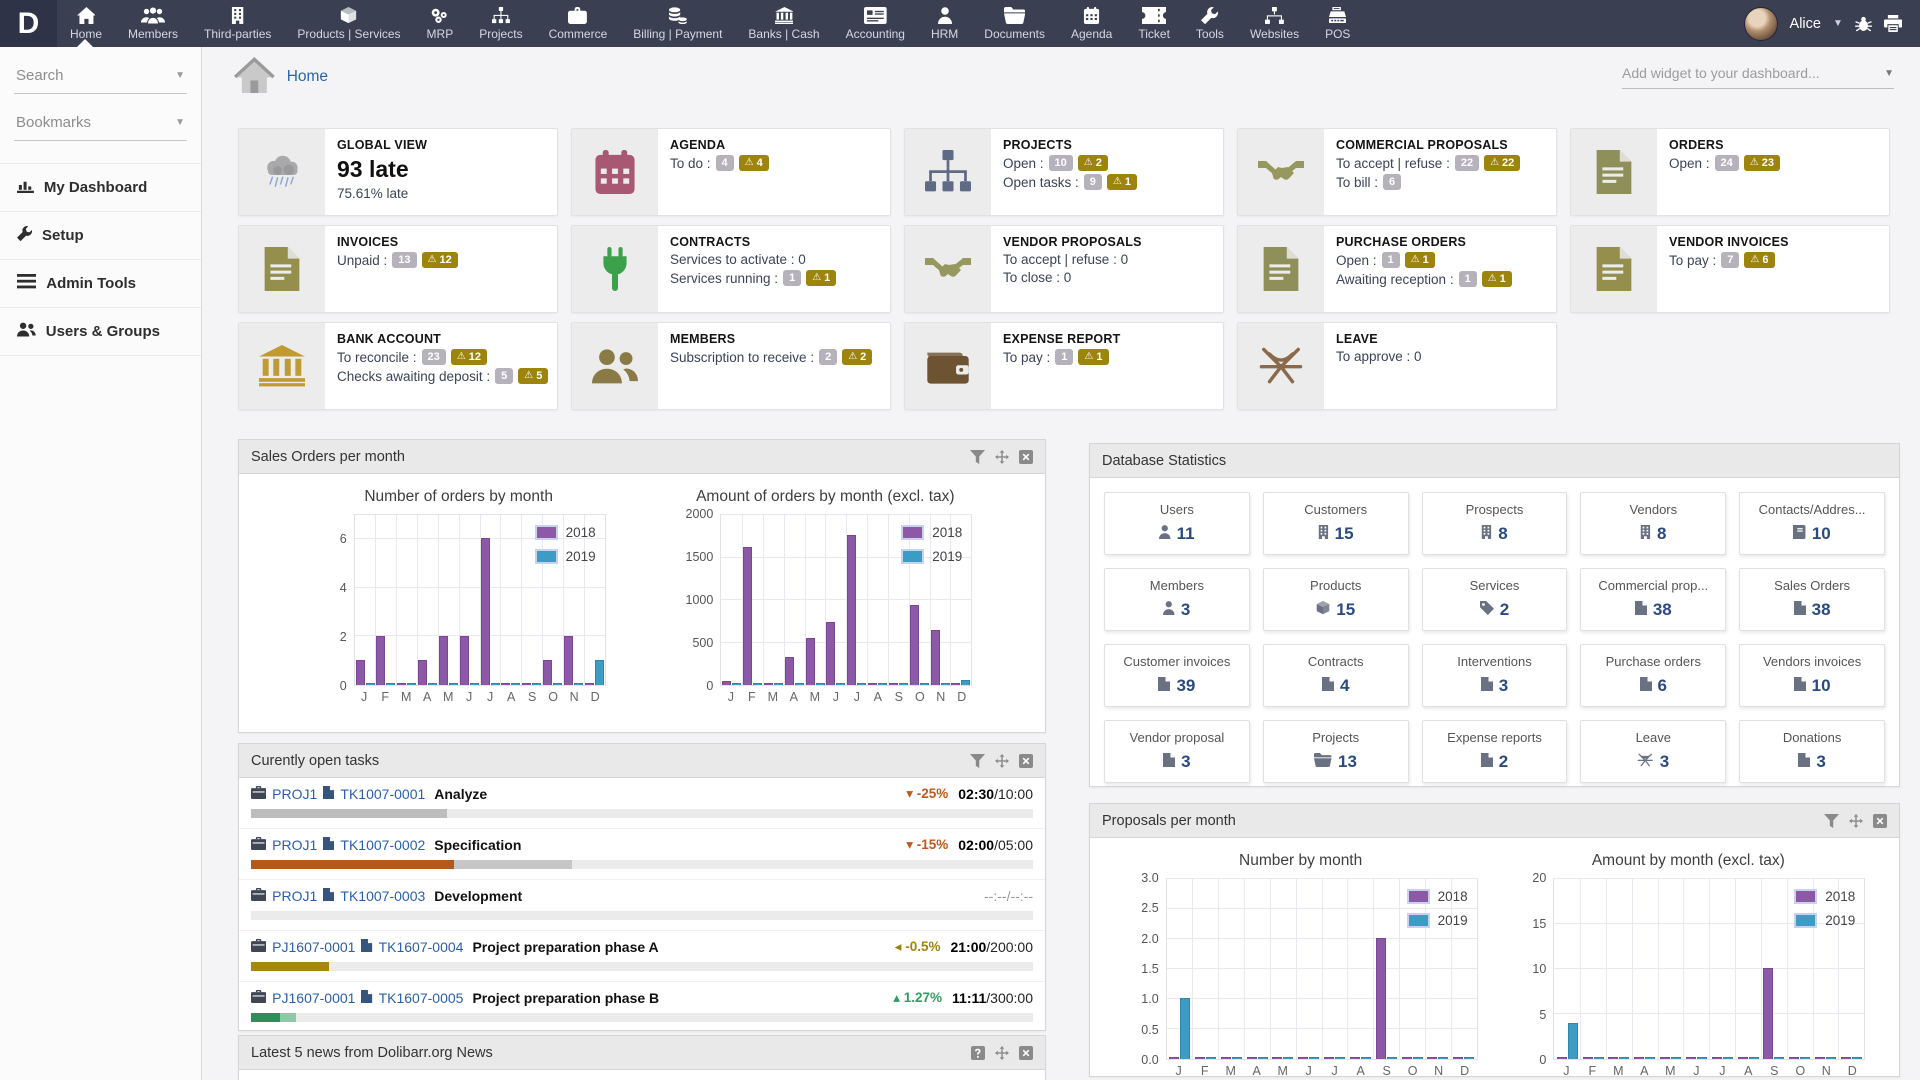 The image size is (1920, 1080). I want to click on warning-badge: ⚠ 6, so click(1759, 260).